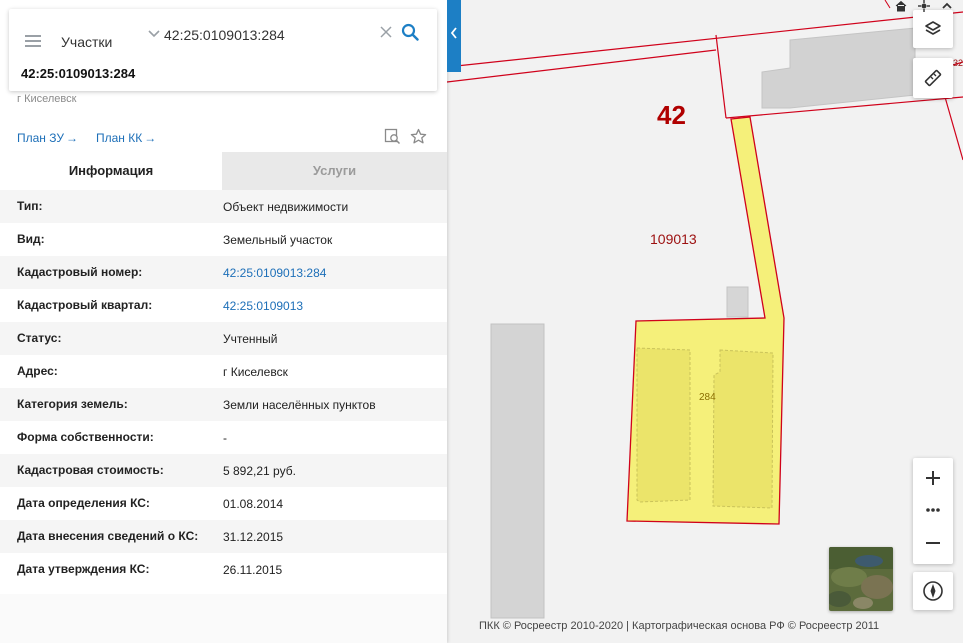  Describe the element at coordinates (119, 138) in the screenshot. I see `plan-kk-label: План КК` at that location.